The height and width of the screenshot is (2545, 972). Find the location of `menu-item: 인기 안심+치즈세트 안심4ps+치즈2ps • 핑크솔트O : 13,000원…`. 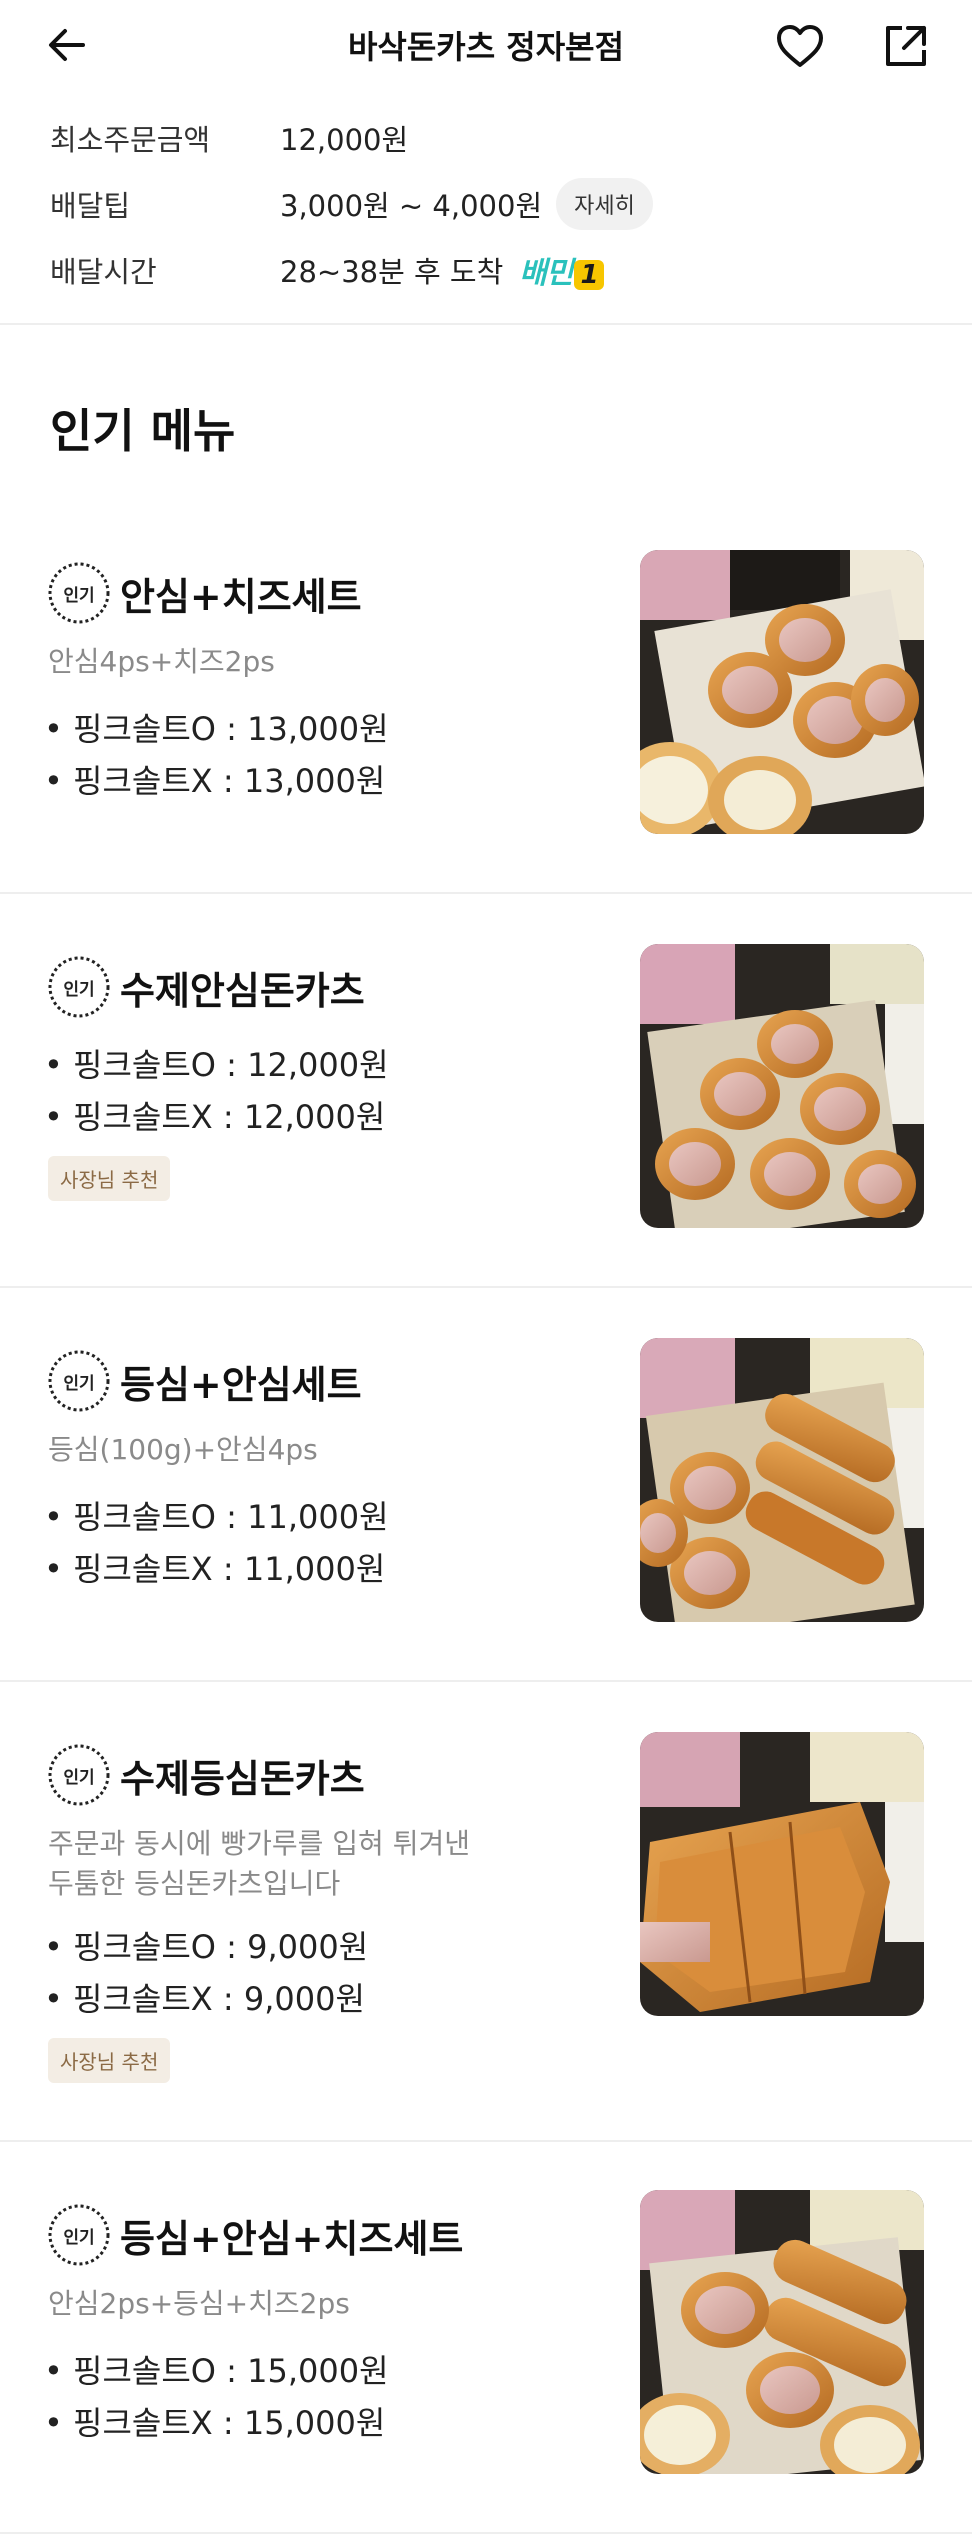

menu-item: 인기 안심+치즈세트 안심4ps+치즈2ps • 핑크솔트O : 13,000원… is located at coordinates (486, 705).